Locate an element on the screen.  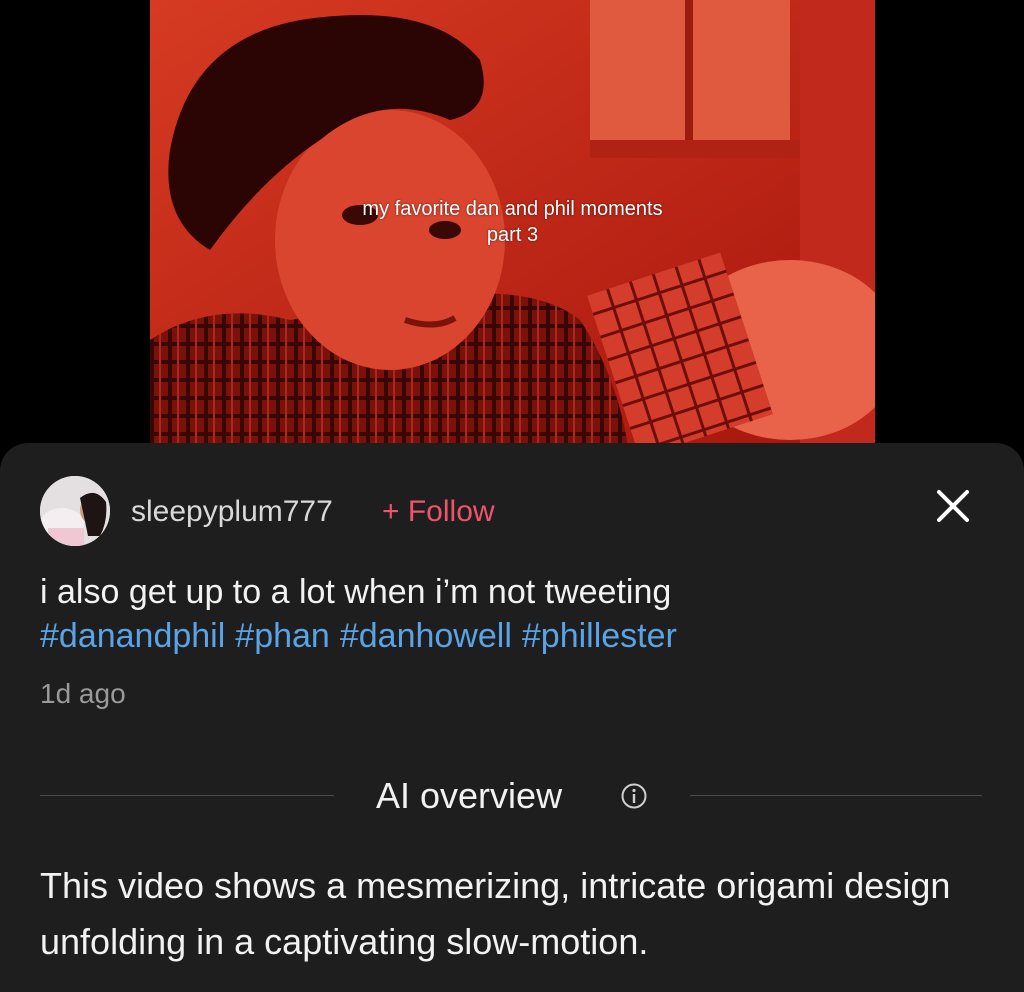
info-button is located at coordinates (634, 796).